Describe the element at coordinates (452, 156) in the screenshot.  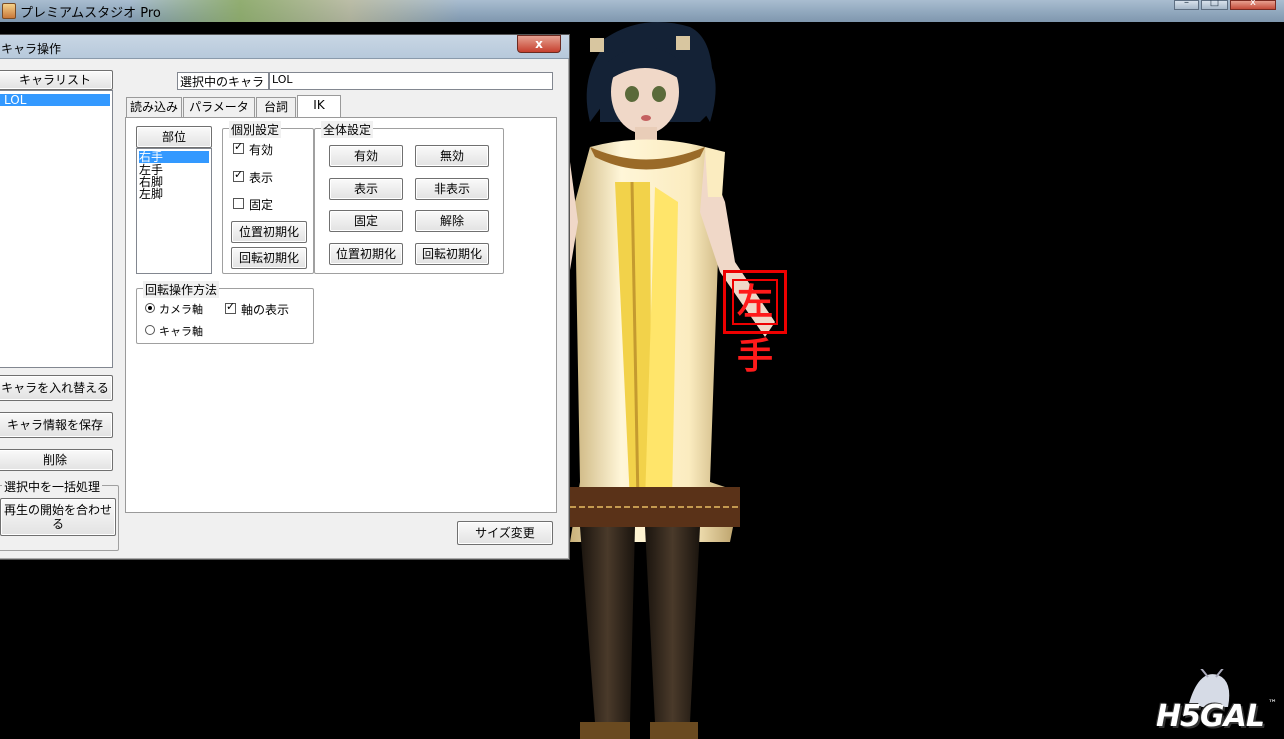
I see `disable-all-button: 無効` at that location.